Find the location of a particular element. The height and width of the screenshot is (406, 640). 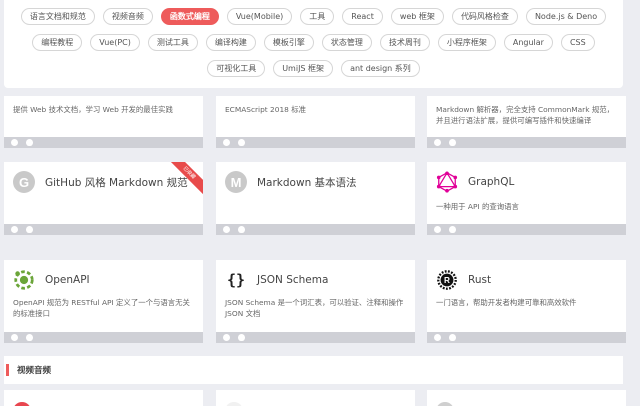

card-markdown-basics: M Markdown 基本语法 is located at coordinates (315, 198).